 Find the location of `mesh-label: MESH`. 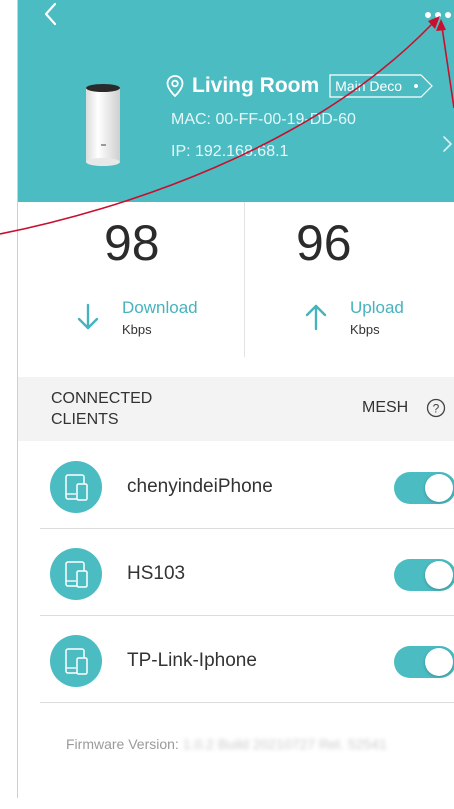

mesh-label: MESH is located at coordinates (385, 407).